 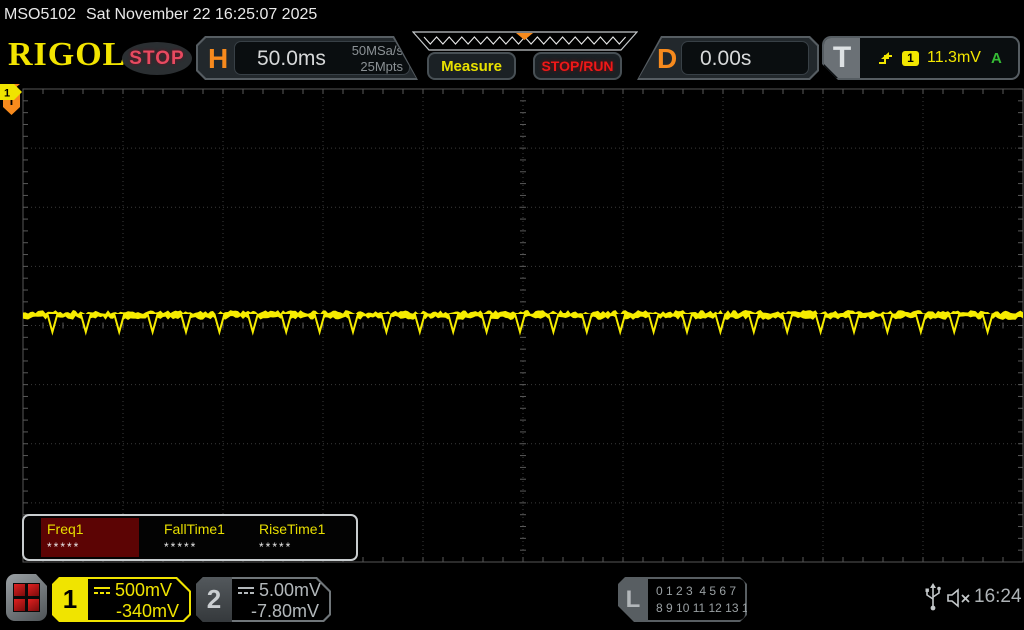 I want to click on run-state-indicator: STOP, so click(x=157, y=58).